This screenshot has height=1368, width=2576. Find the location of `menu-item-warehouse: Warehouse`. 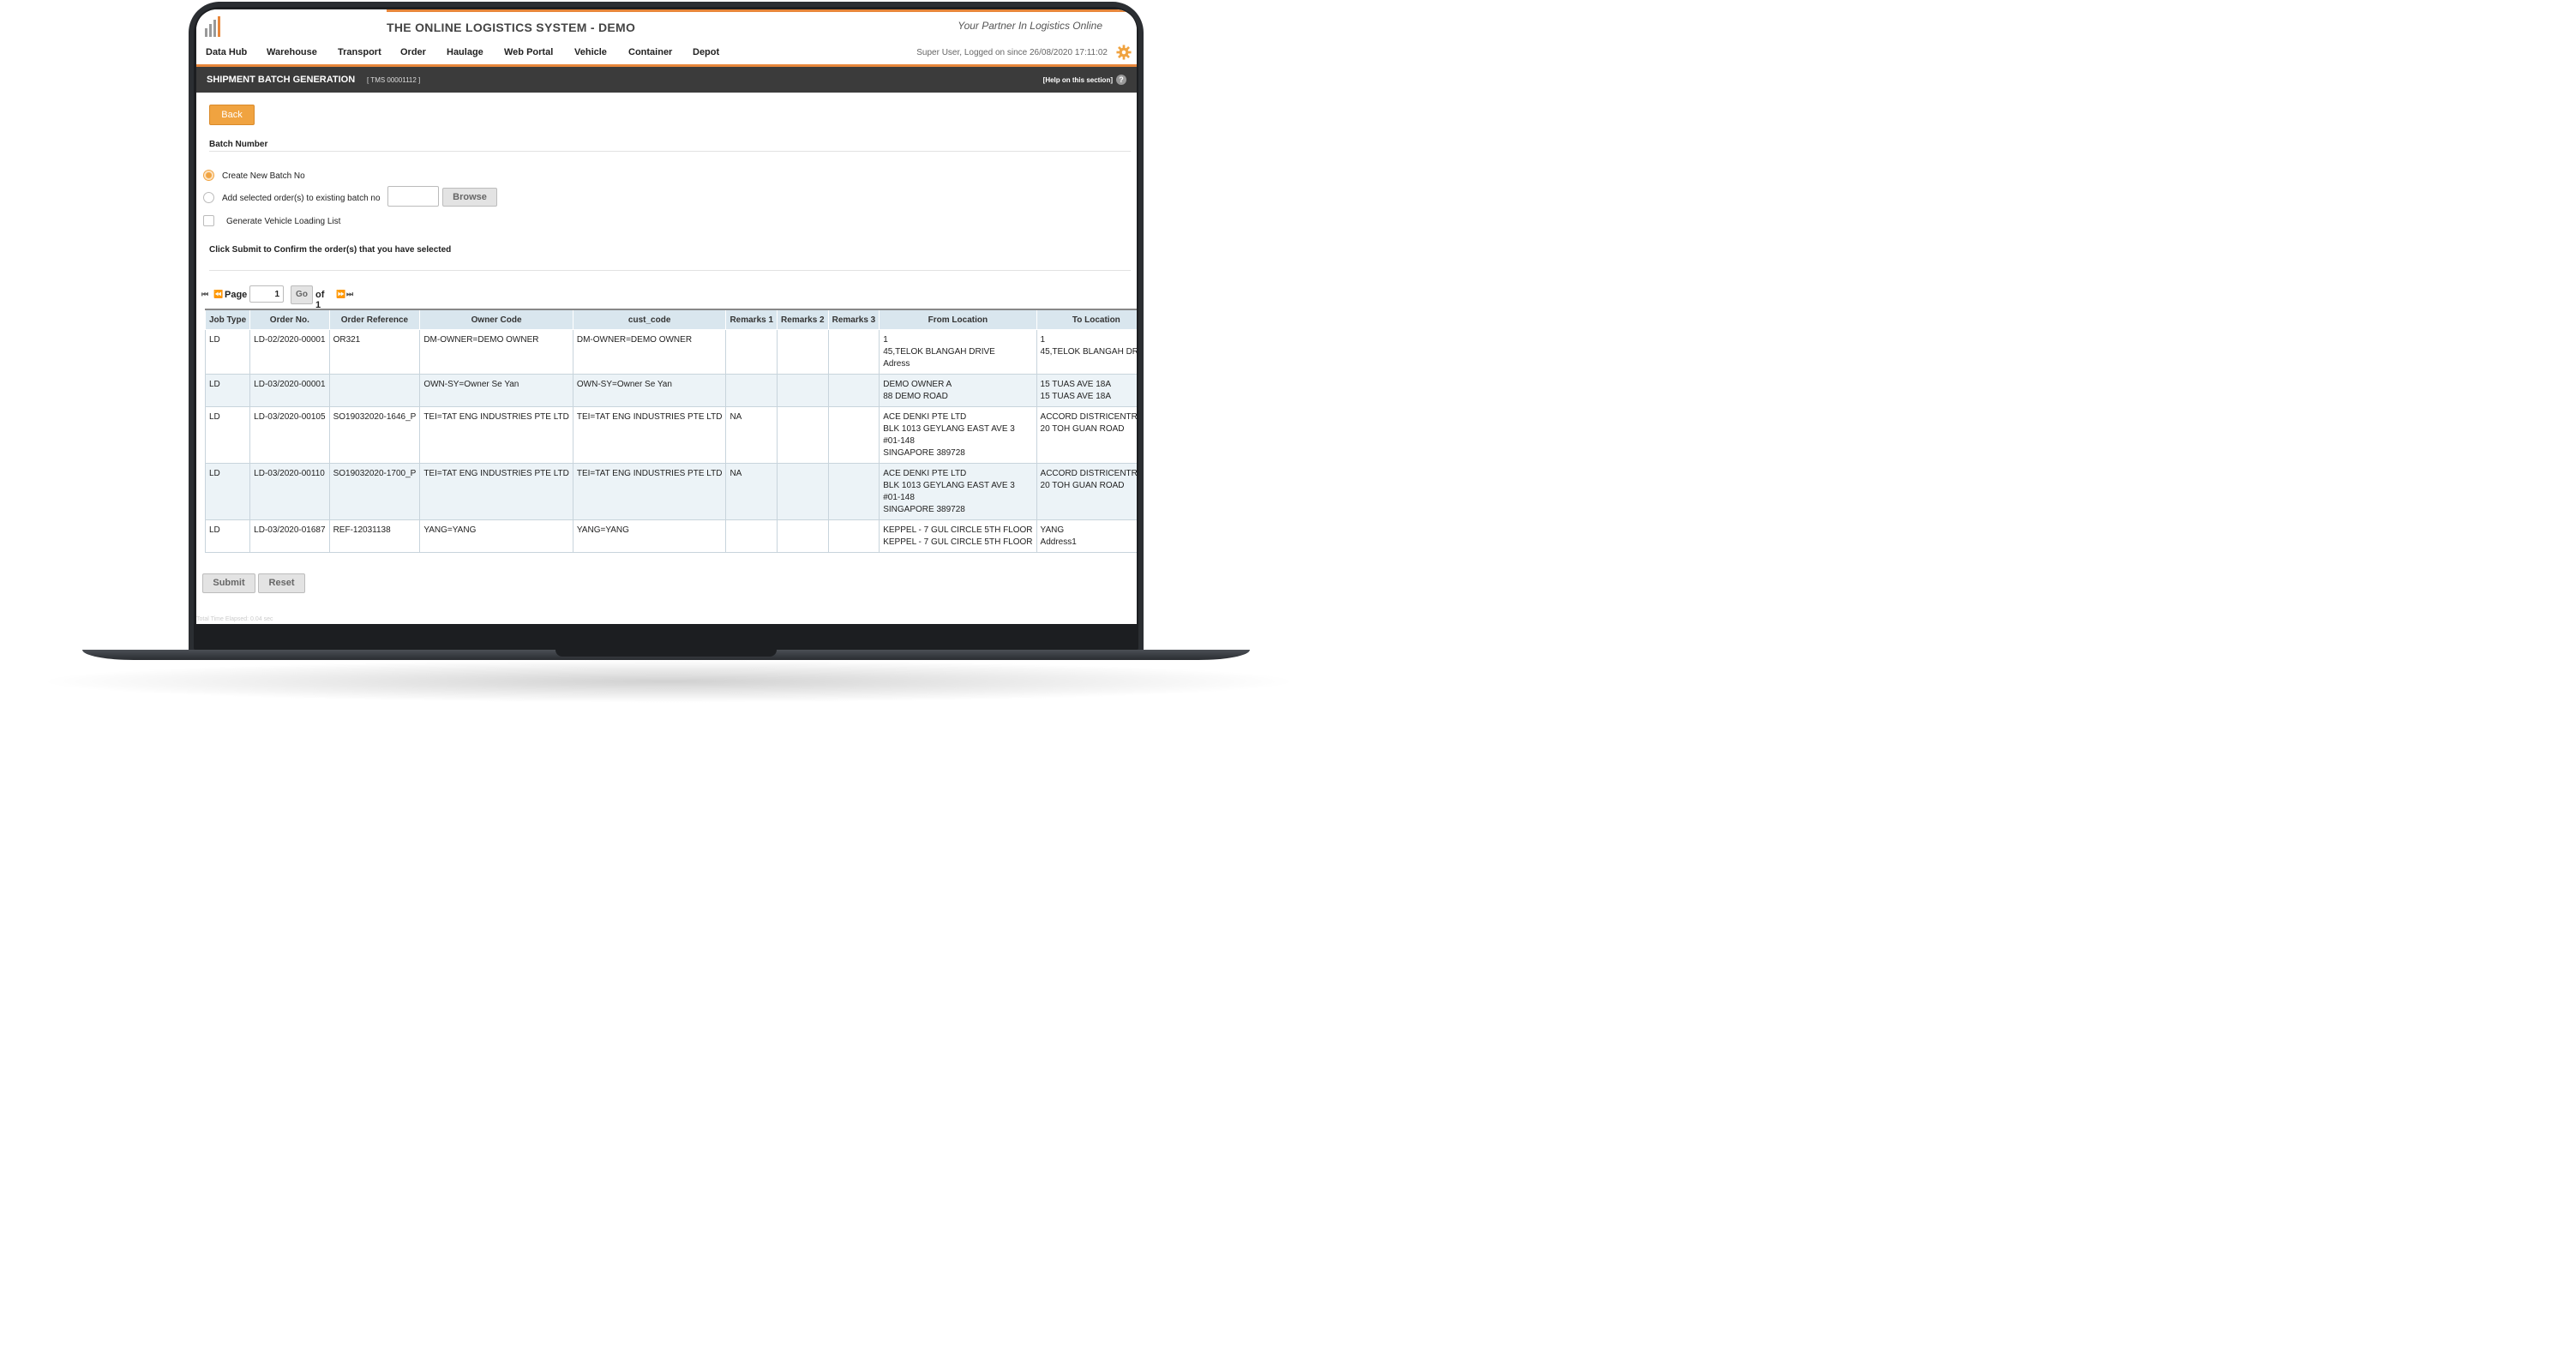

menu-item-warehouse: Warehouse is located at coordinates (292, 52).